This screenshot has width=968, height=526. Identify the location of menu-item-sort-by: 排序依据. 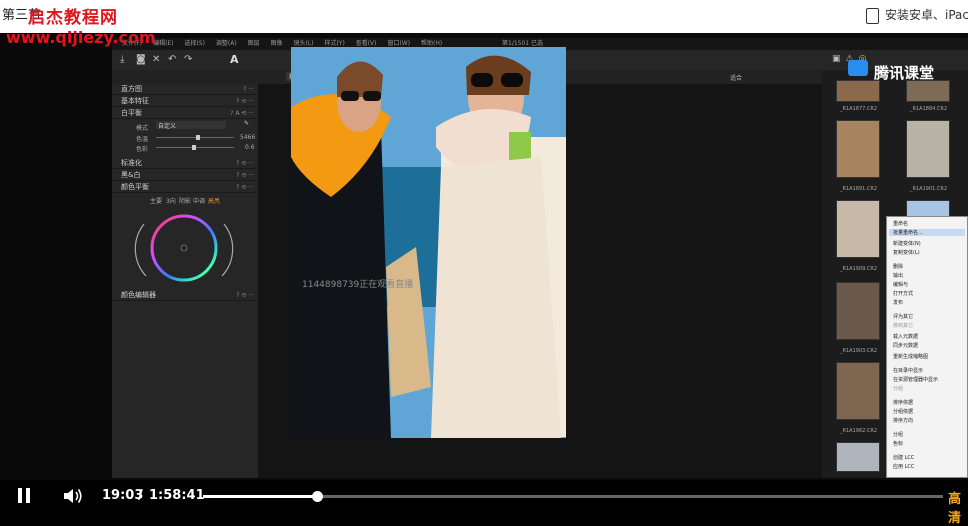
(903, 402).